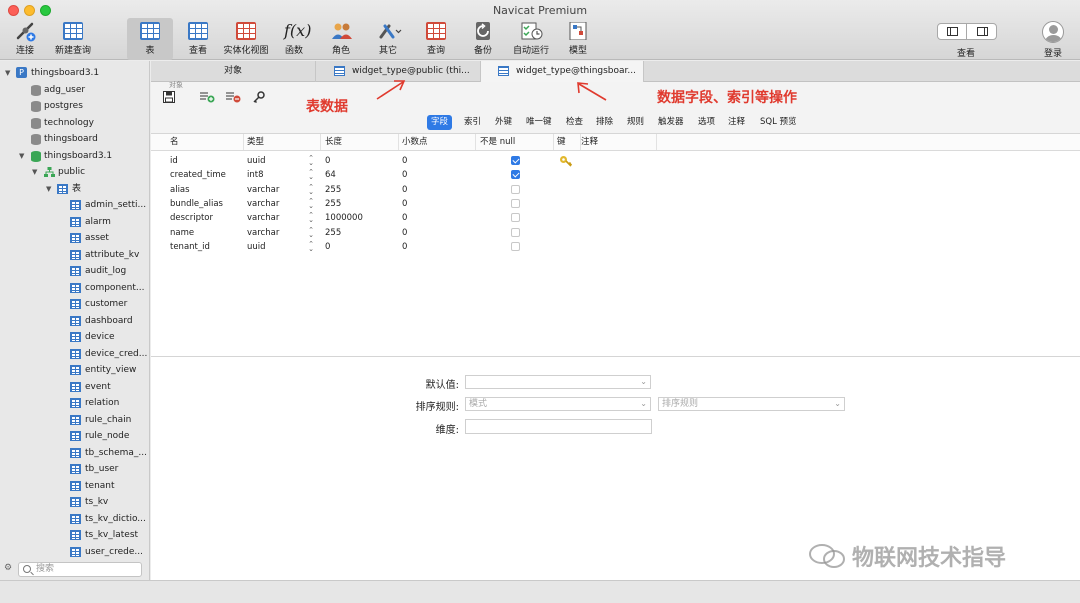 The image size is (1080, 603). I want to click on toolbar-connection-button: 连接, so click(25, 39).